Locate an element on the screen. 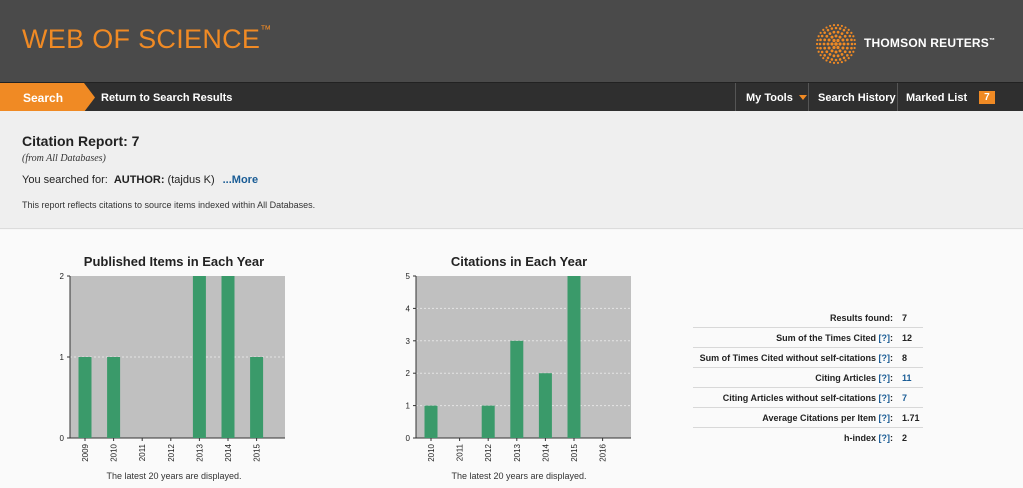 This screenshot has height=488, width=1023. return-to-results-link: Return to Search Results is located at coordinates (166, 98).